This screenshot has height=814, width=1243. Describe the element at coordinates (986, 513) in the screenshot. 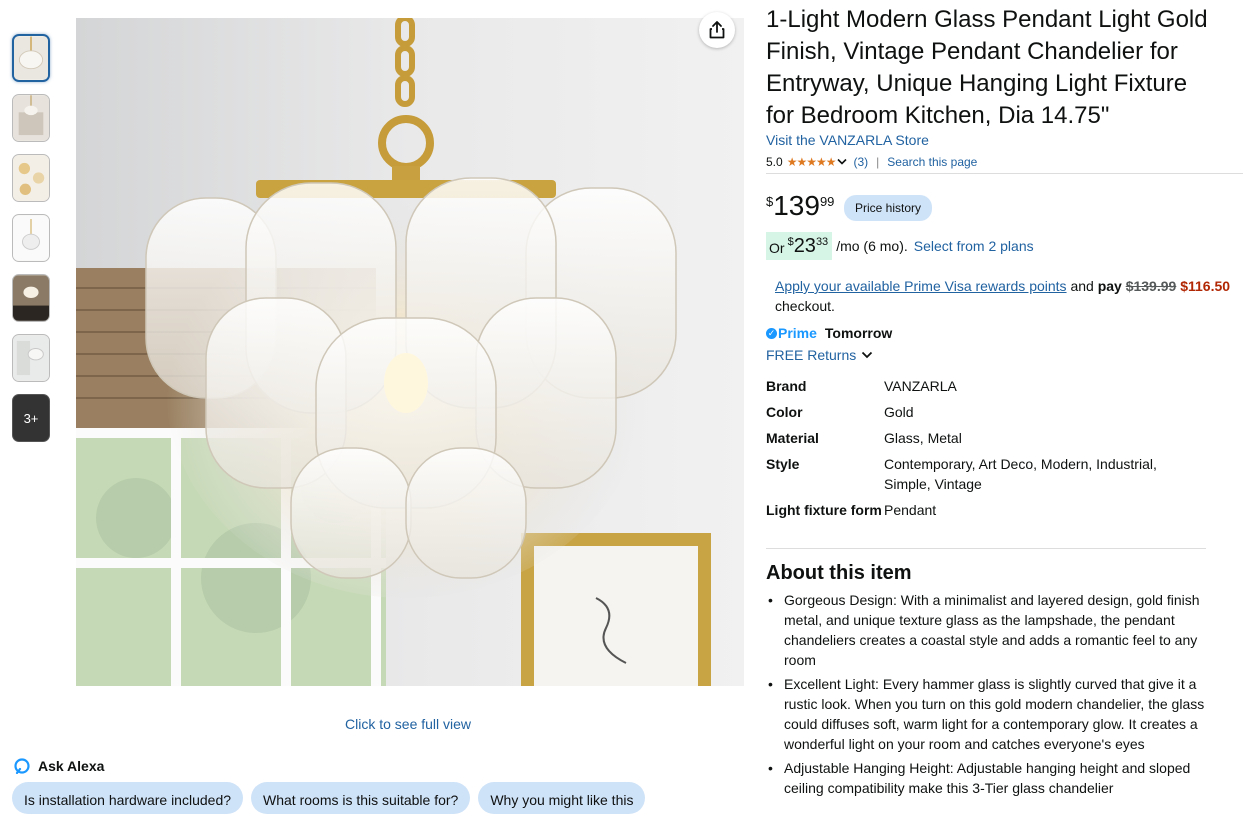

I see `spec-row: Light fixture form Pendant` at that location.